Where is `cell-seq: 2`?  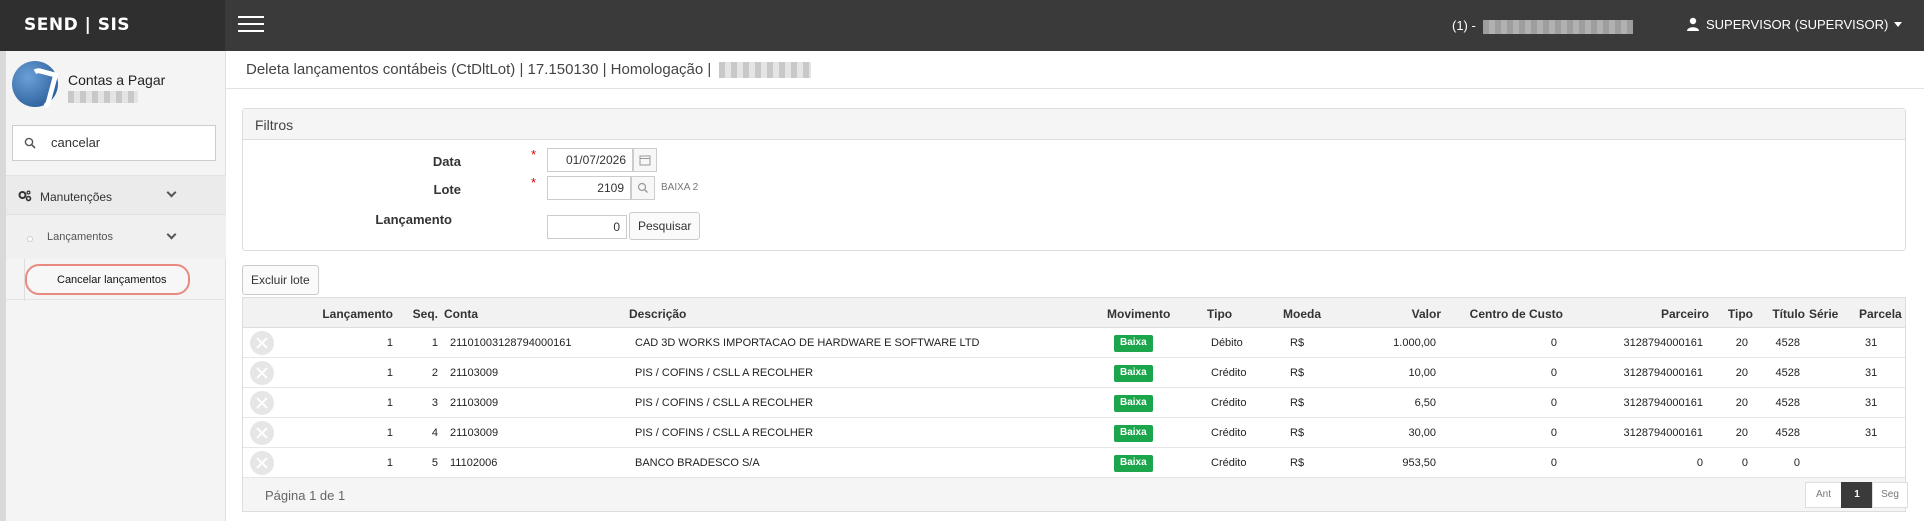 cell-seq: 2 is located at coordinates (434, 373).